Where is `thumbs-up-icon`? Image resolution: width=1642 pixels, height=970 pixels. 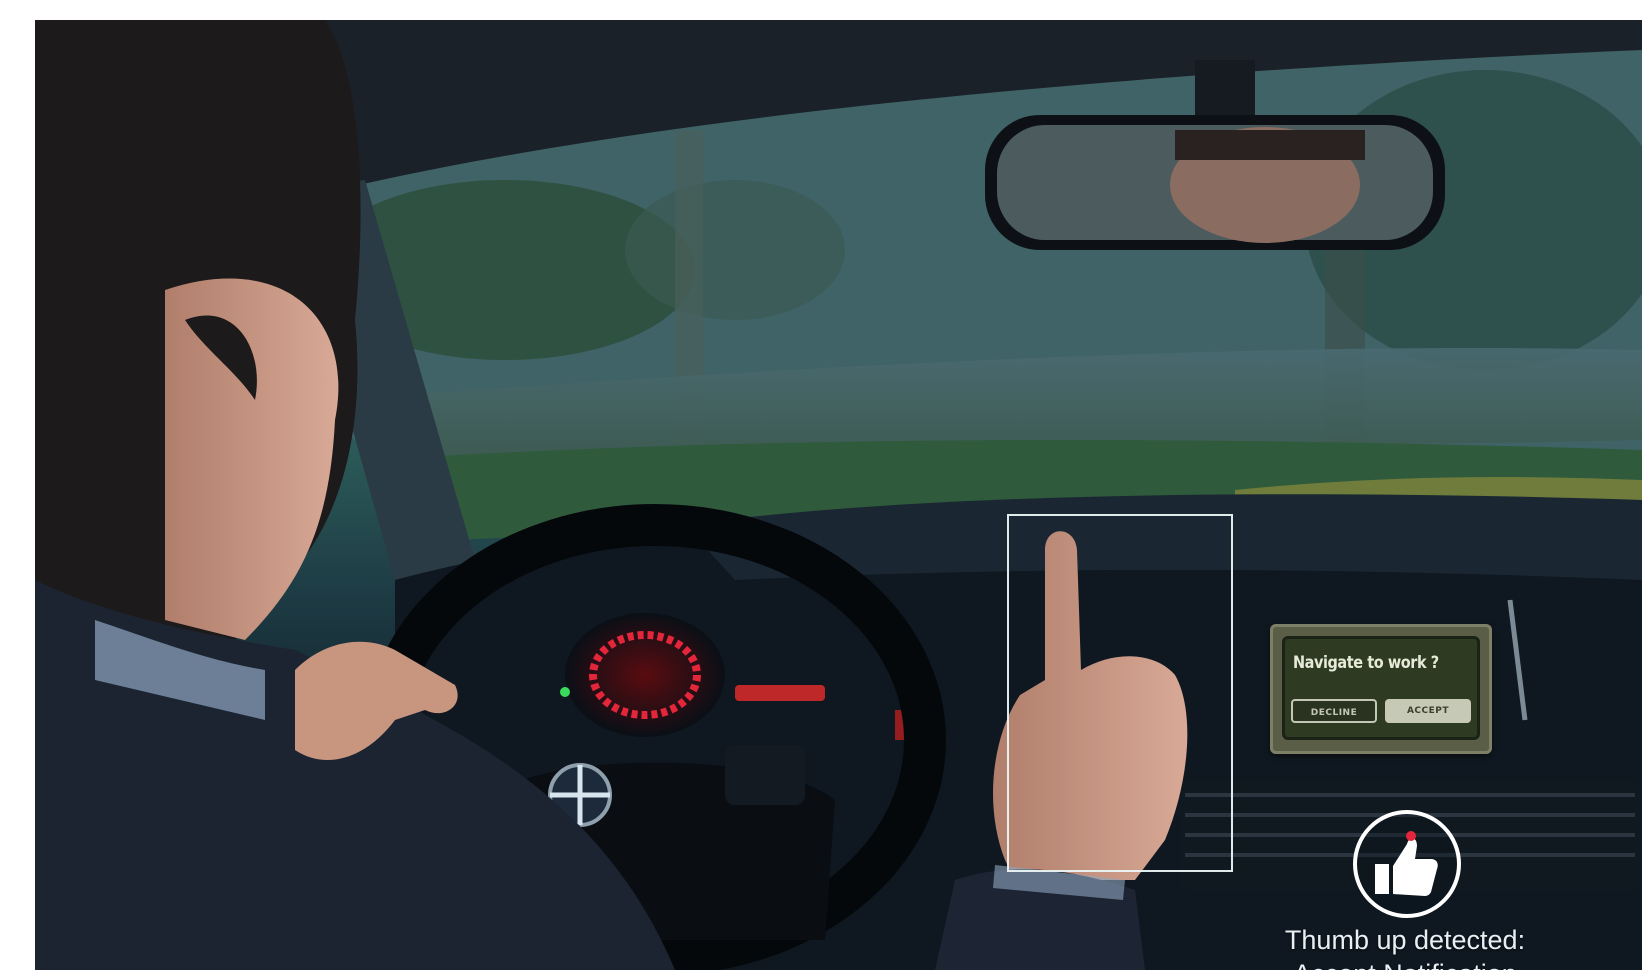 thumbs-up-icon is located at coordinates (1407, 864).